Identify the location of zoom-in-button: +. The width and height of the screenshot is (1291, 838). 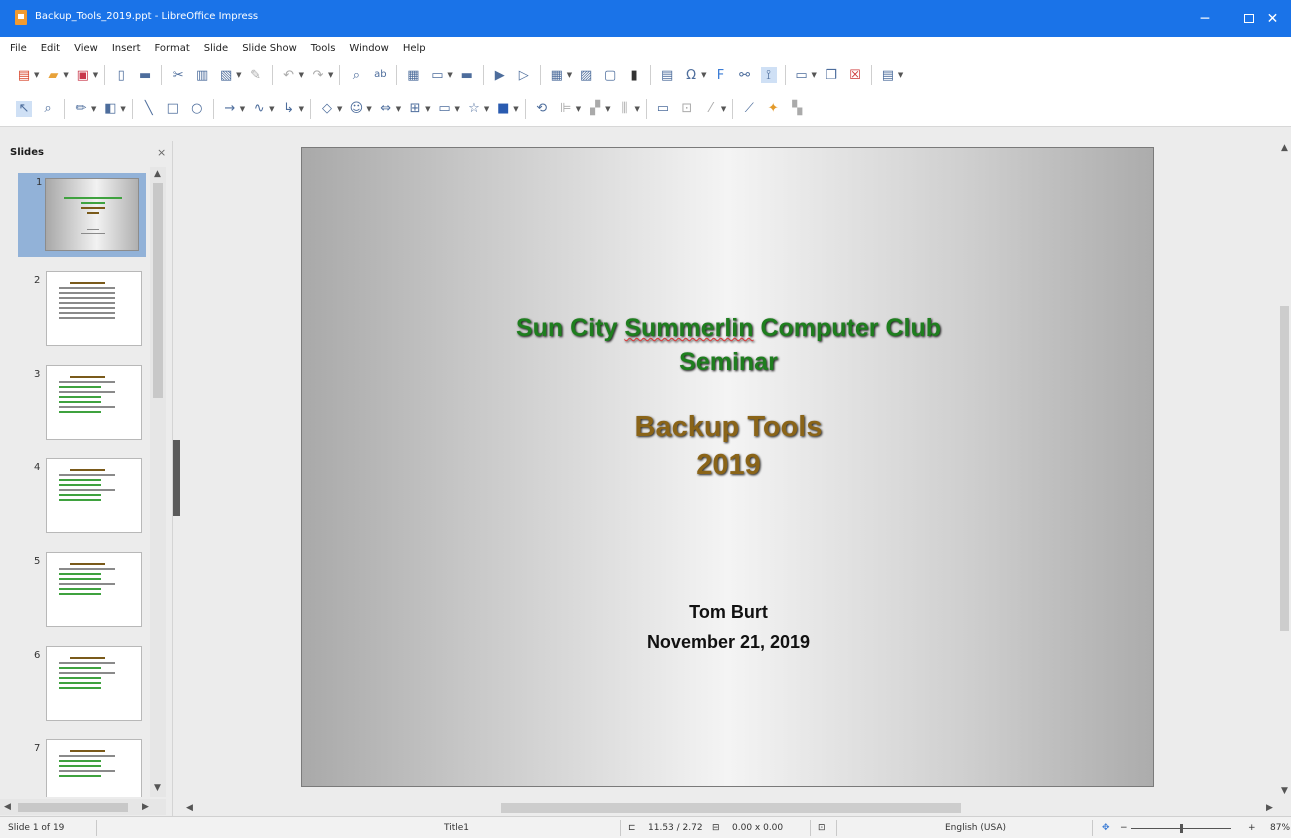
(1252, 828).